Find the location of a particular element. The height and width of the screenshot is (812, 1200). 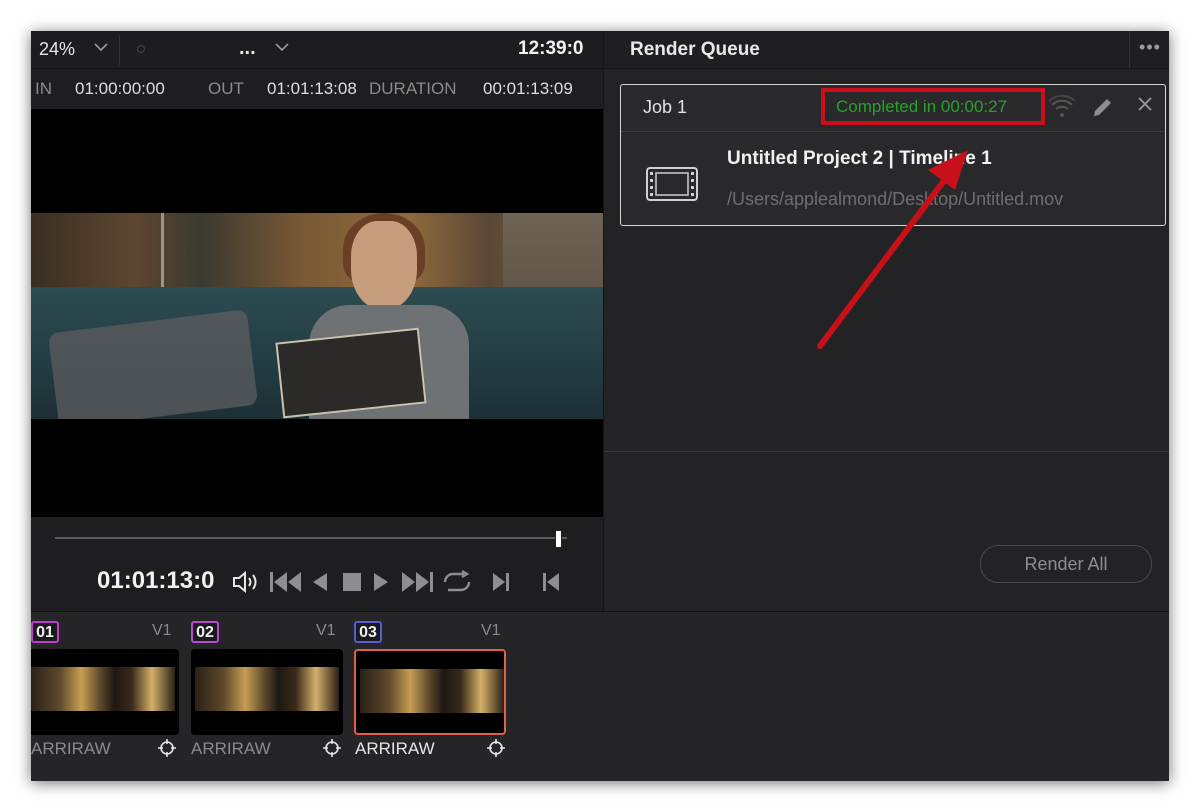

job-title: Untitled Project 2 | Timeline 1 is located at coordinates (859, 158).